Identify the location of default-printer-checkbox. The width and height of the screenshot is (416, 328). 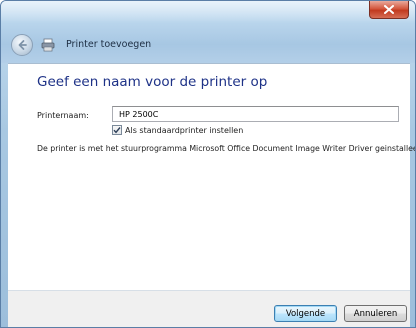
(117, 130).